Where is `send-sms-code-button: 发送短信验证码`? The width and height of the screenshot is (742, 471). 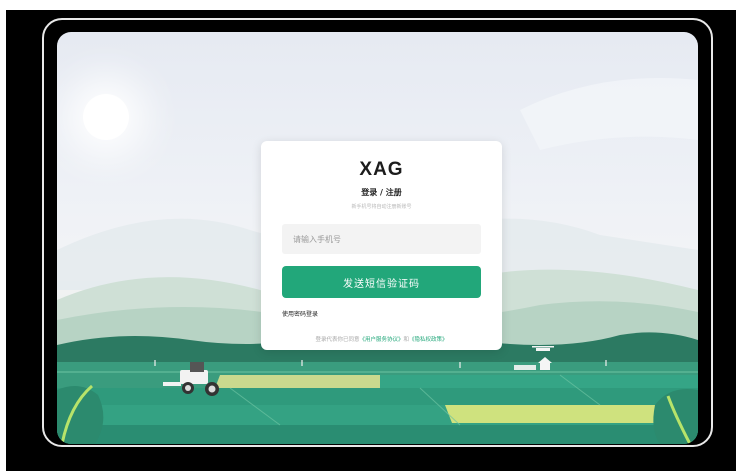
send-sms-code-button: 发送短信验证码 is located at coordinates (381, 282).